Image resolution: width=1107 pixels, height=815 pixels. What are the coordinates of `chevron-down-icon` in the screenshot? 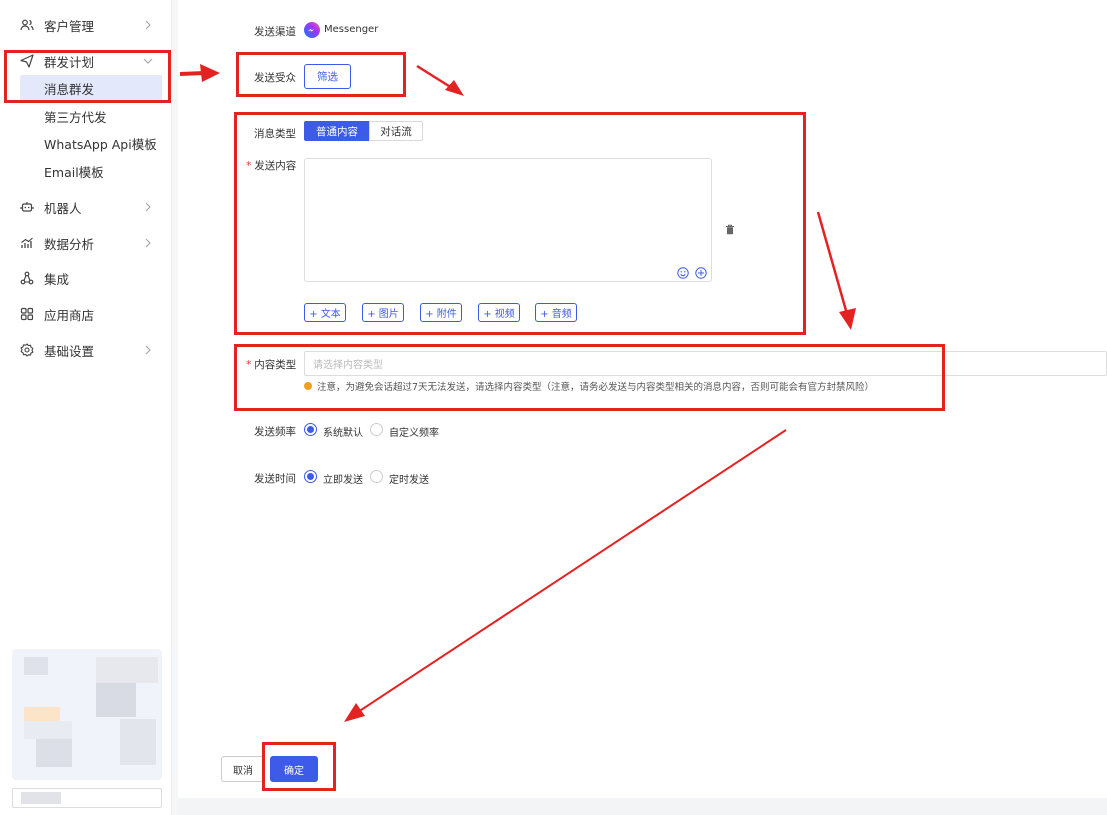 It's located at (148, 61).